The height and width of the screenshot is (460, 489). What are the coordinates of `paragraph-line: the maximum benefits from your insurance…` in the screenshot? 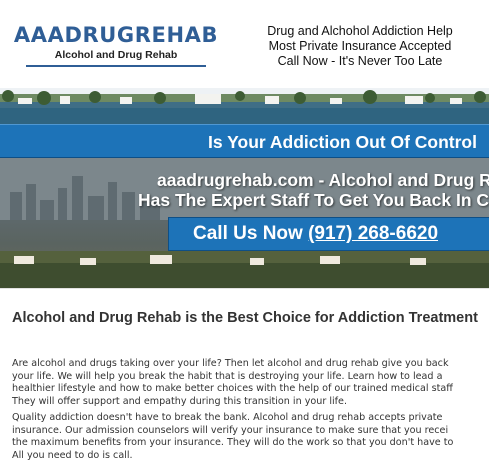 It's located at (233, 442).